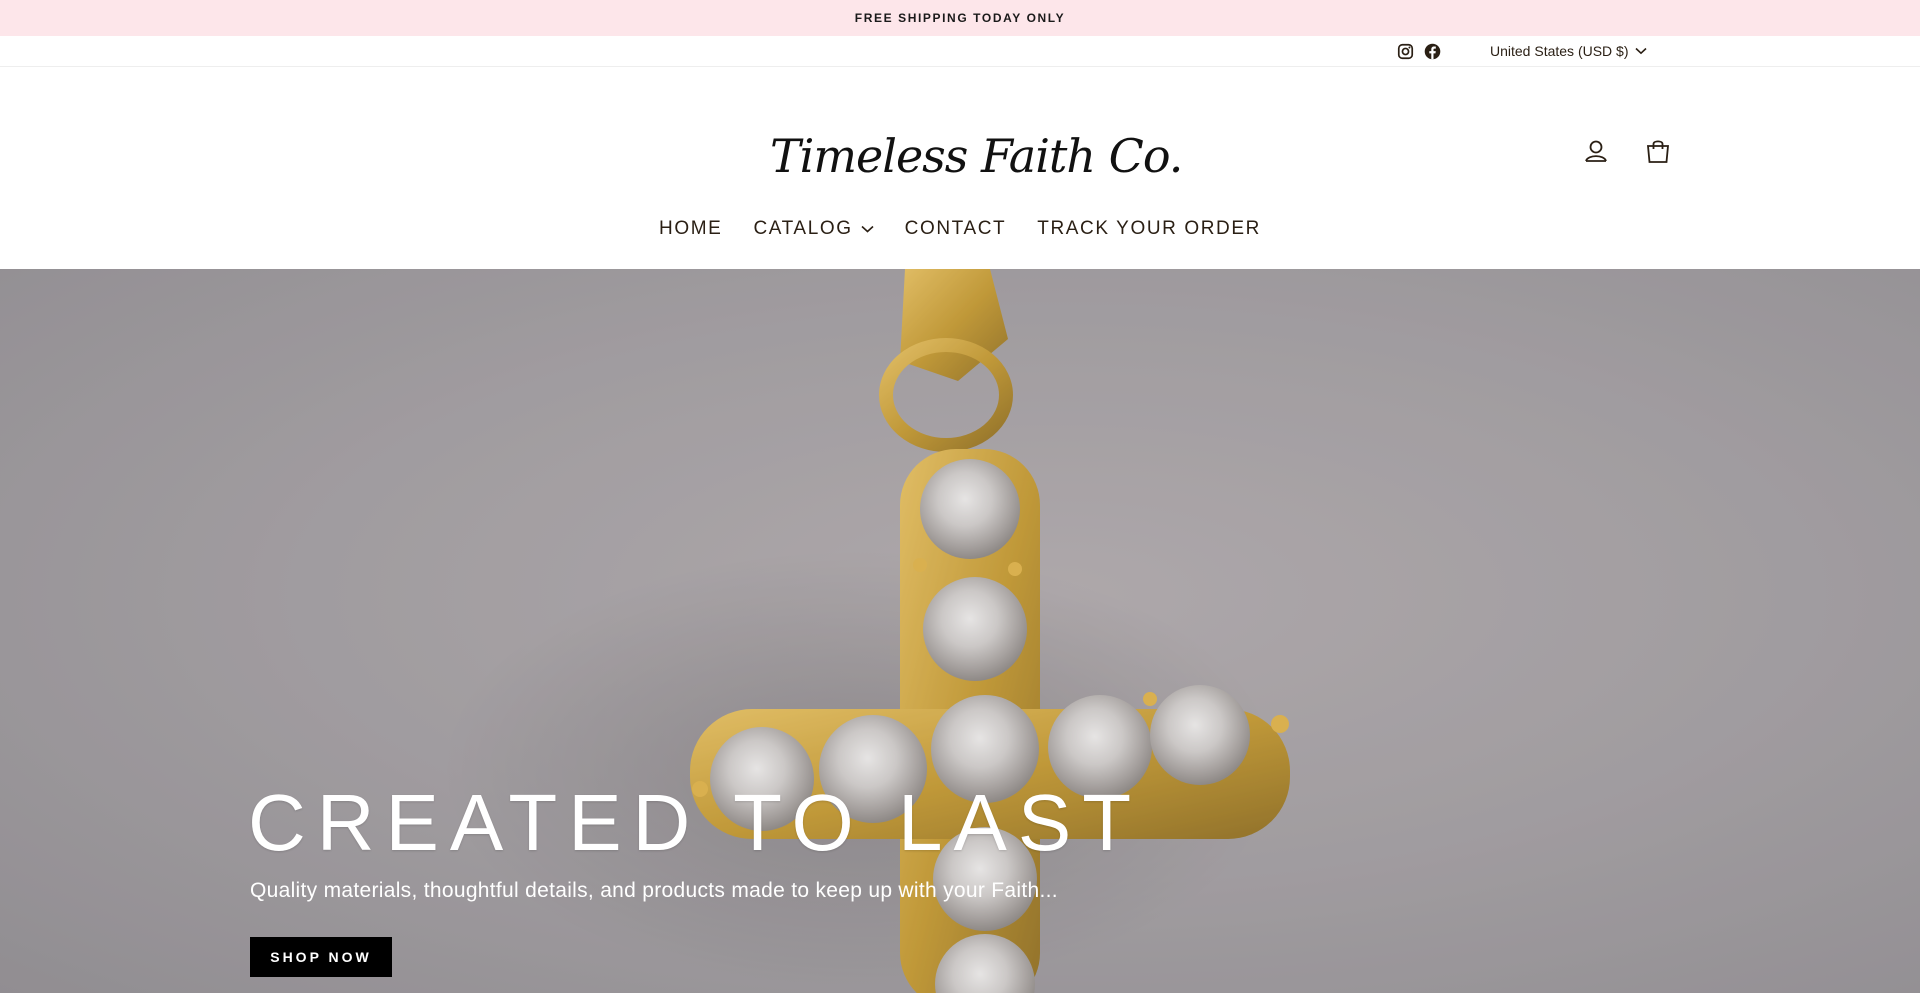 This screenshot has width=1920, height=993. I want to click on announcement-text: FREE SHIPPING TODAY ONLY, so click(960, 18).